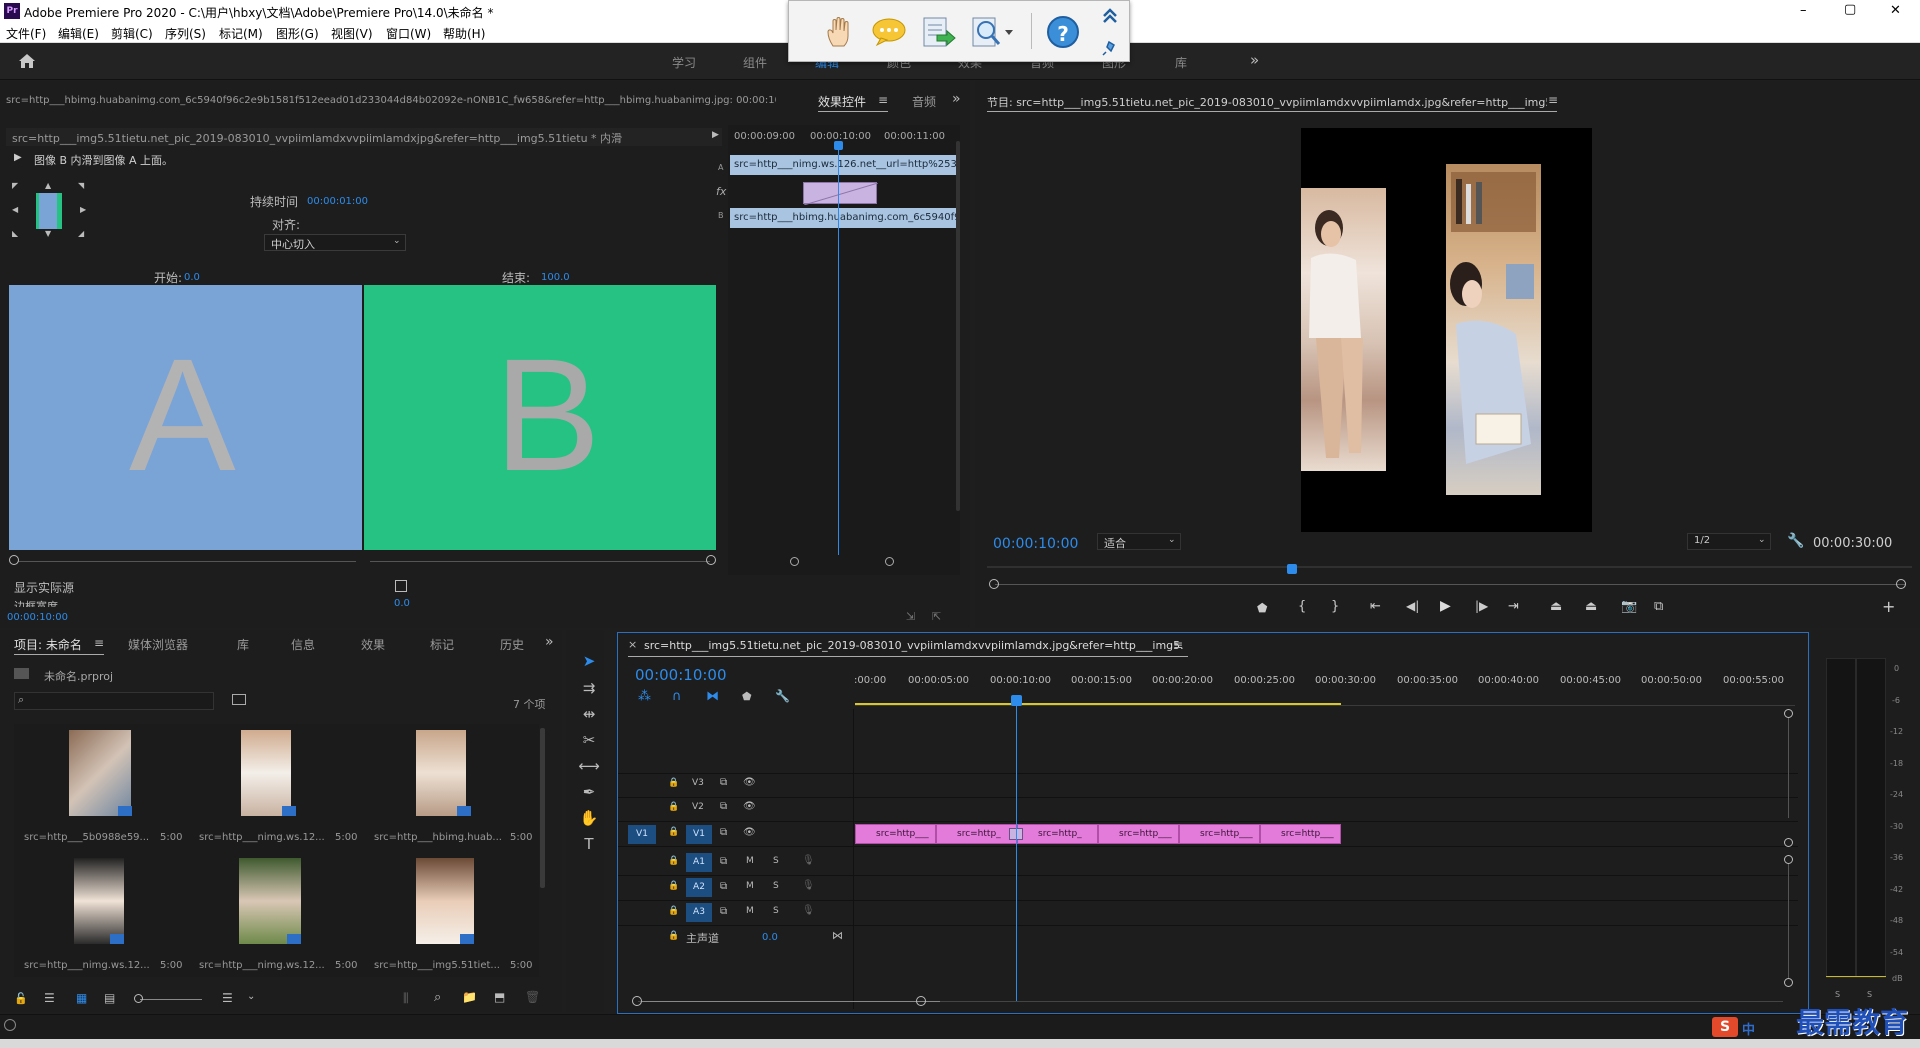  I want to click on help-icon: ?, so click(1063, 32).